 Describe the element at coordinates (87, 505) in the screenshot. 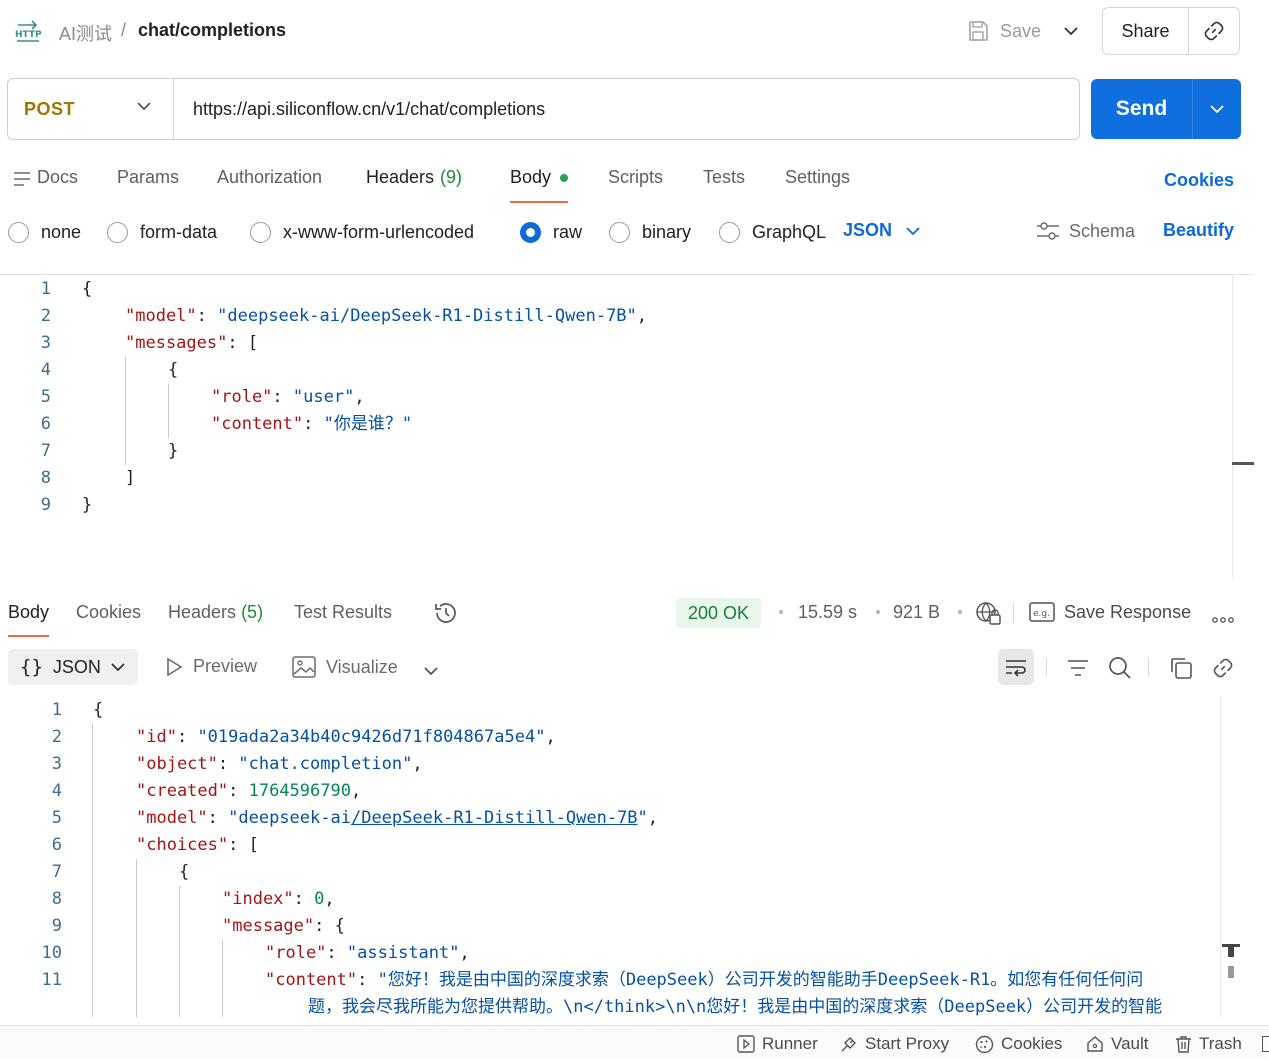

I see `code-line: }` at that location.